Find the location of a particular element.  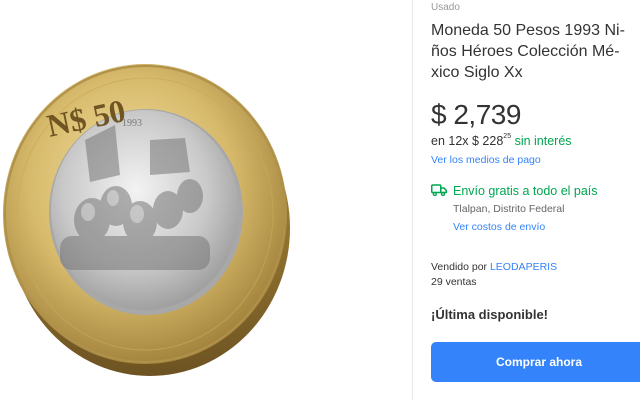

shipping-costs-link: Ver costos de envío is located at coordinates (499, 227).